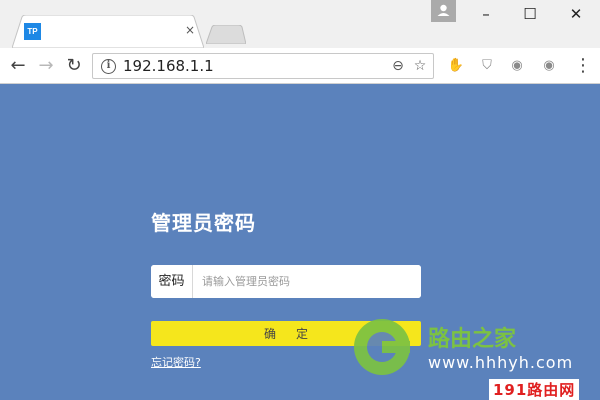  I want to click on minimize-button: –, so click(486, 14).